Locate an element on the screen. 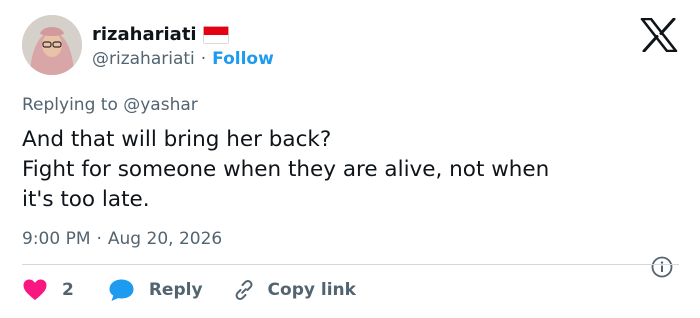 The height and width of the screenshot is (318, 700). avatar is located at coordinates (52, 45).